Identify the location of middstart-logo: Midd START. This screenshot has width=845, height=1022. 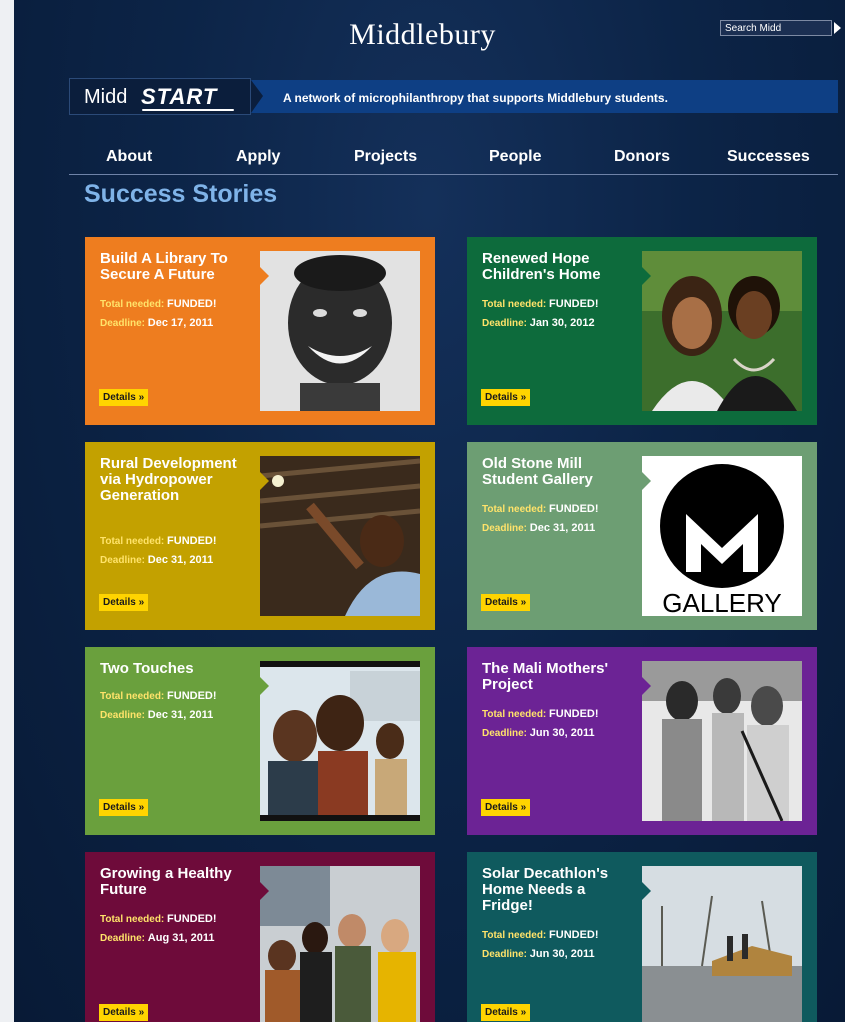
(160, 96).